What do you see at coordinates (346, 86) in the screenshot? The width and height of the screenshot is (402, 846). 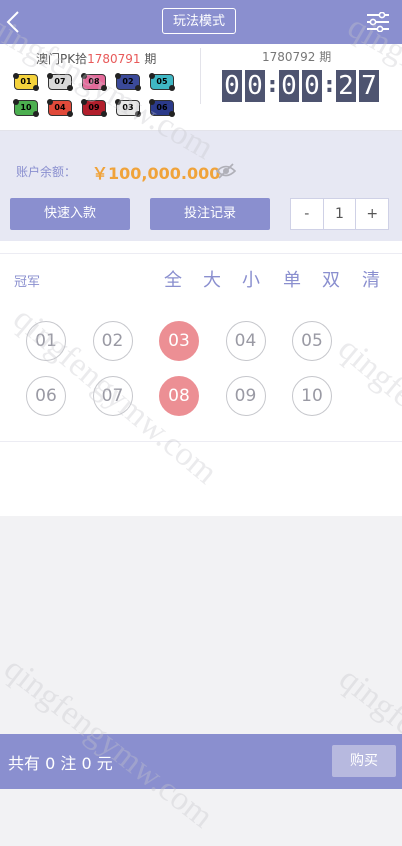 I see `timer-digit: 2` at bounding box center [346, 86].